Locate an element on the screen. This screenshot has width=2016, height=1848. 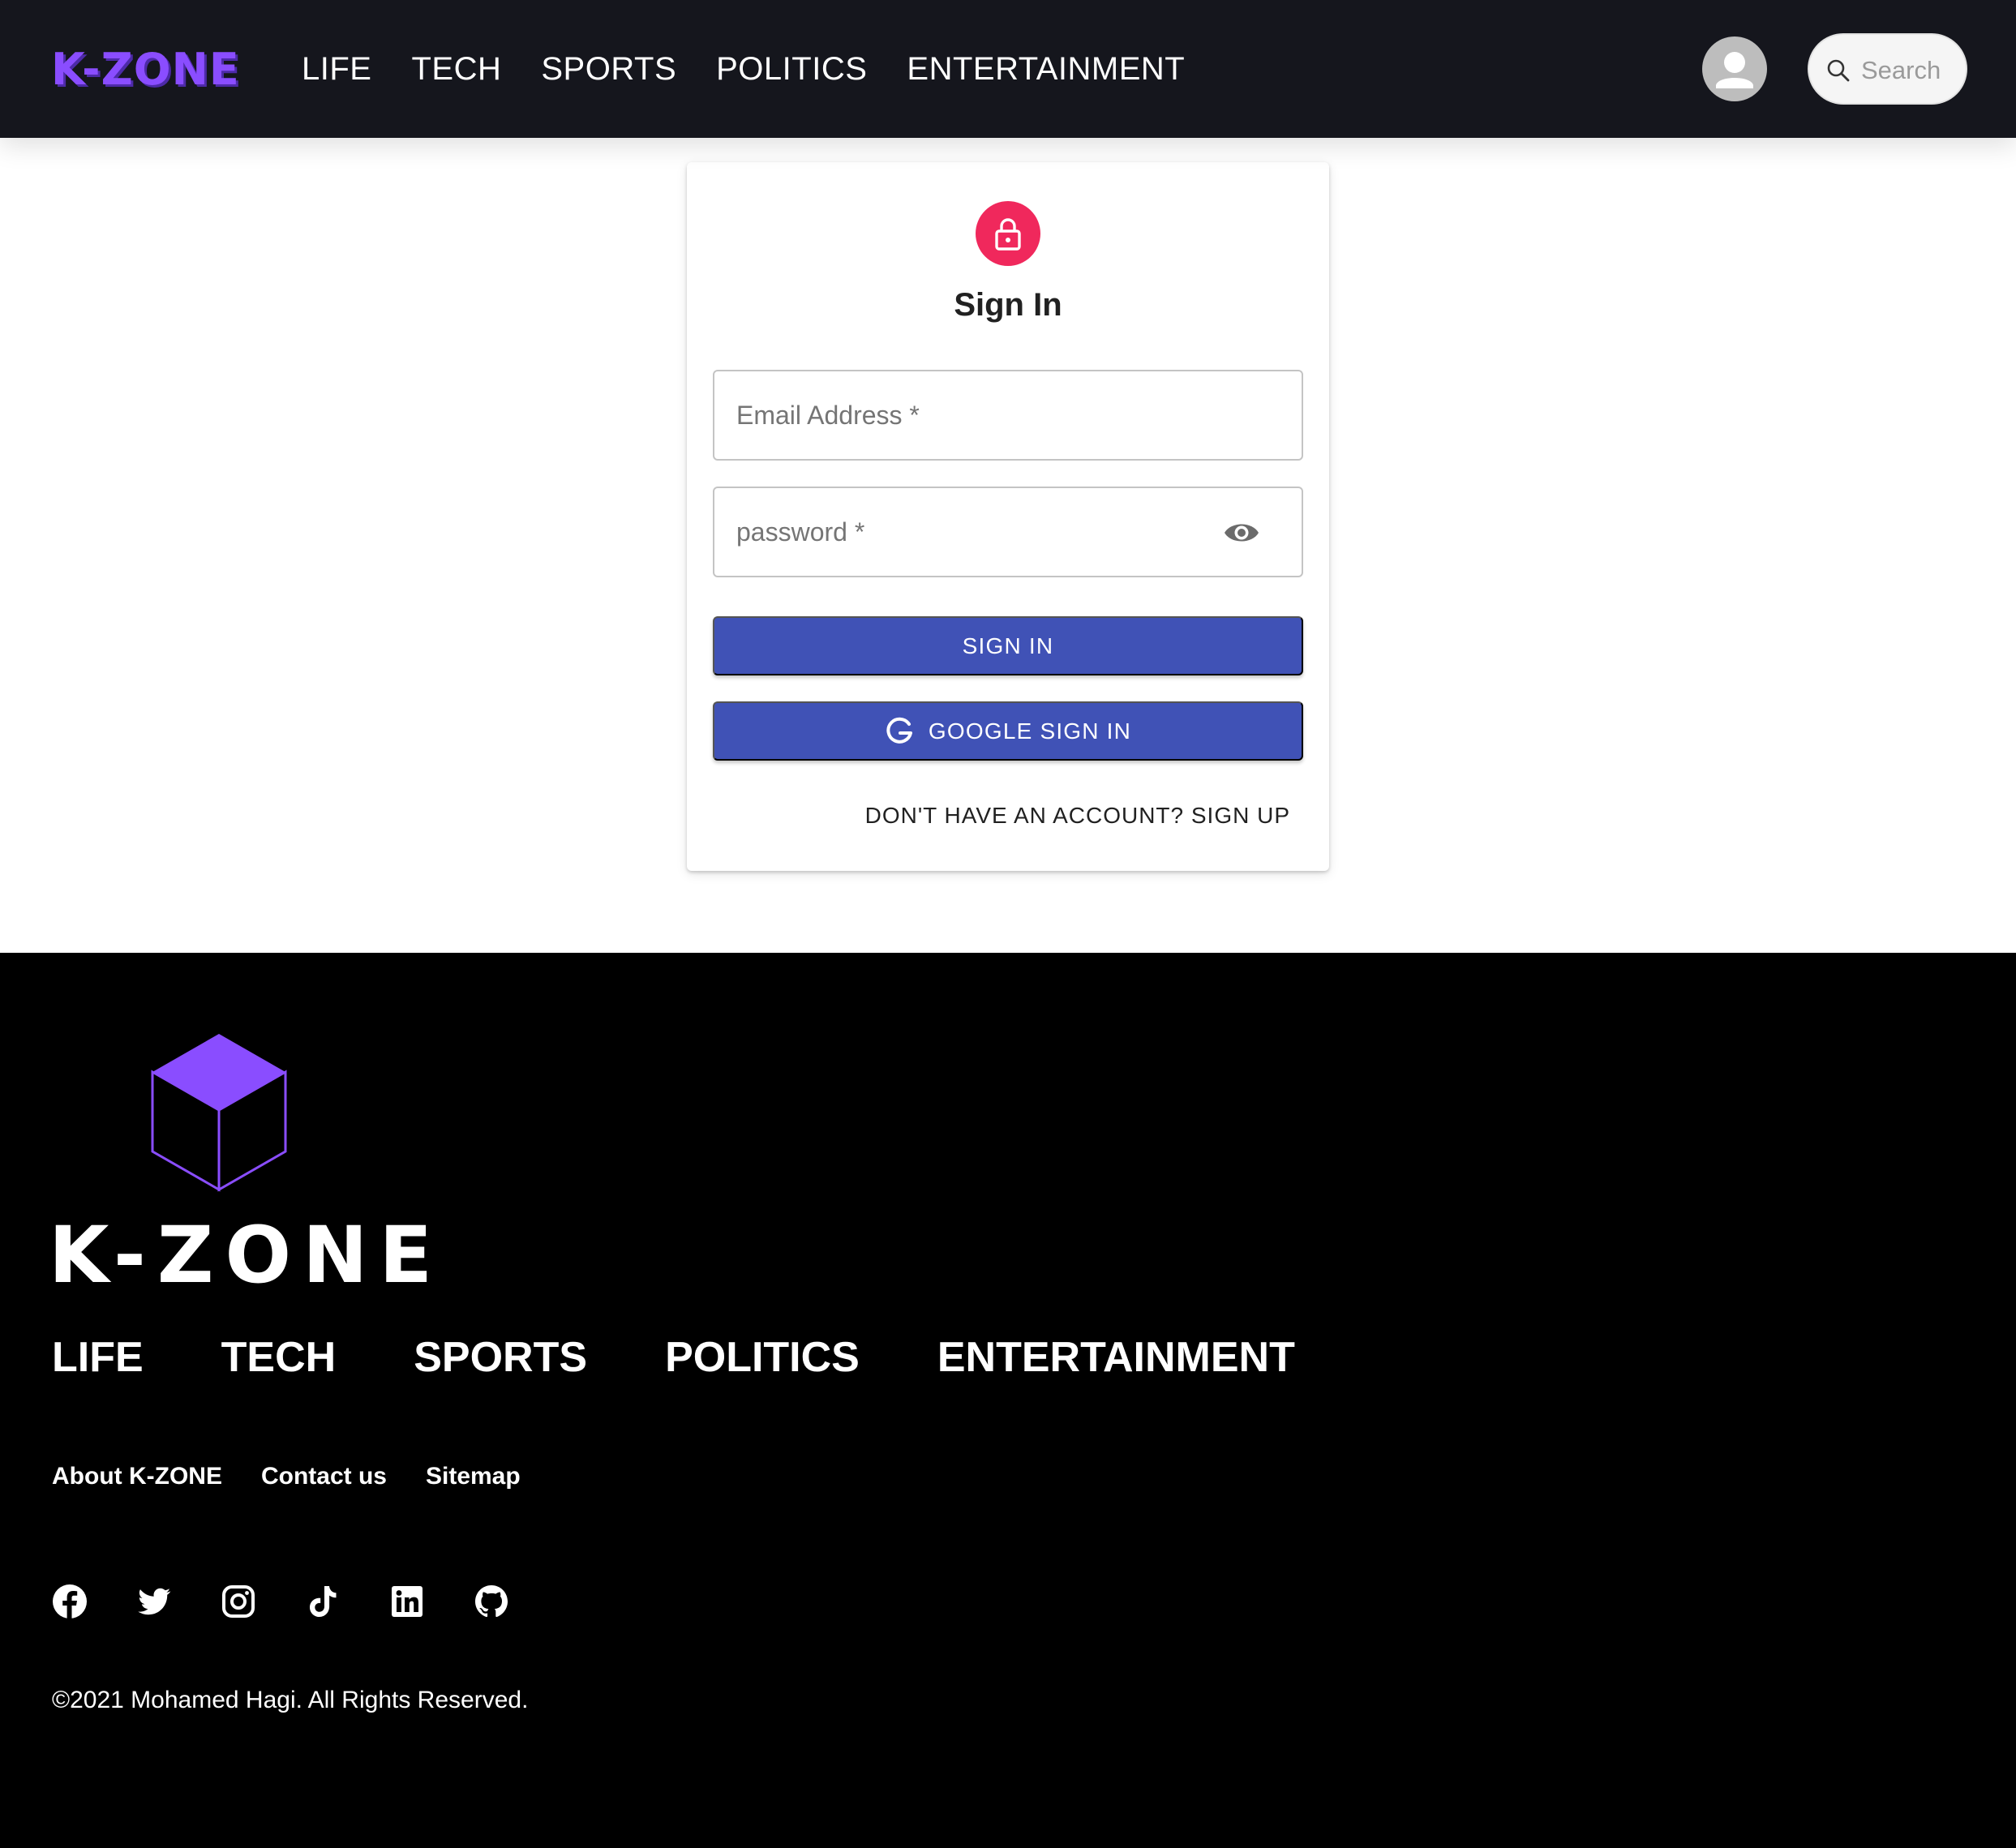
google-sign-in-button: GOOGLE SIGN IN is located at coordinates (1008, 731).